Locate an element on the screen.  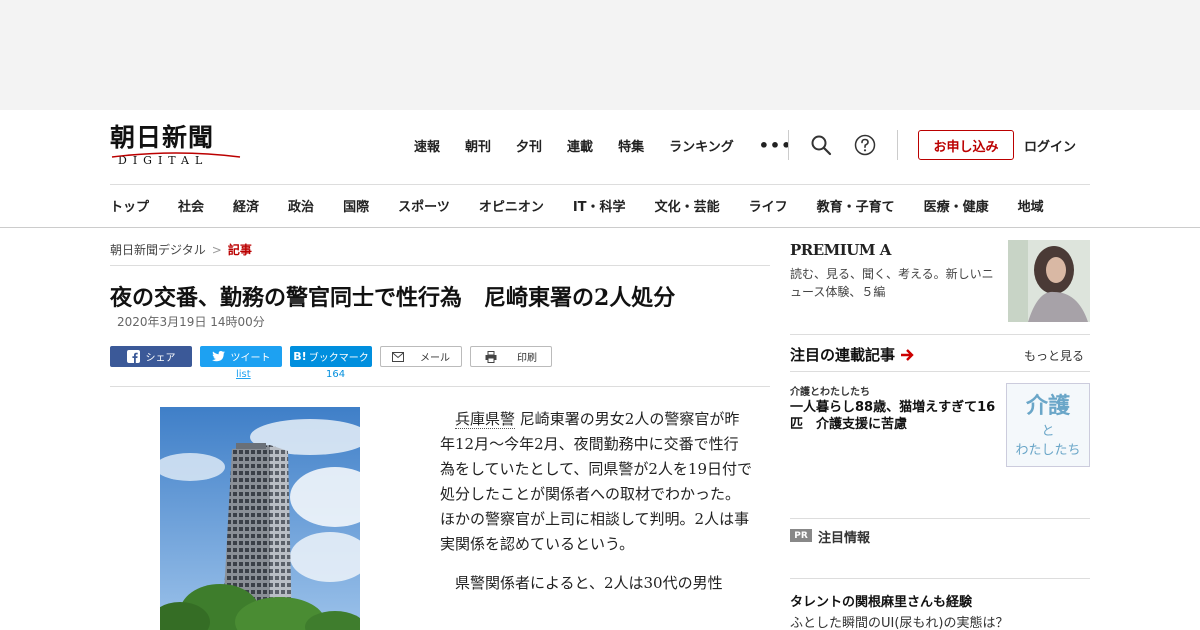
thumbnail-text: わたしたち is located at coordinates (1048, 450).